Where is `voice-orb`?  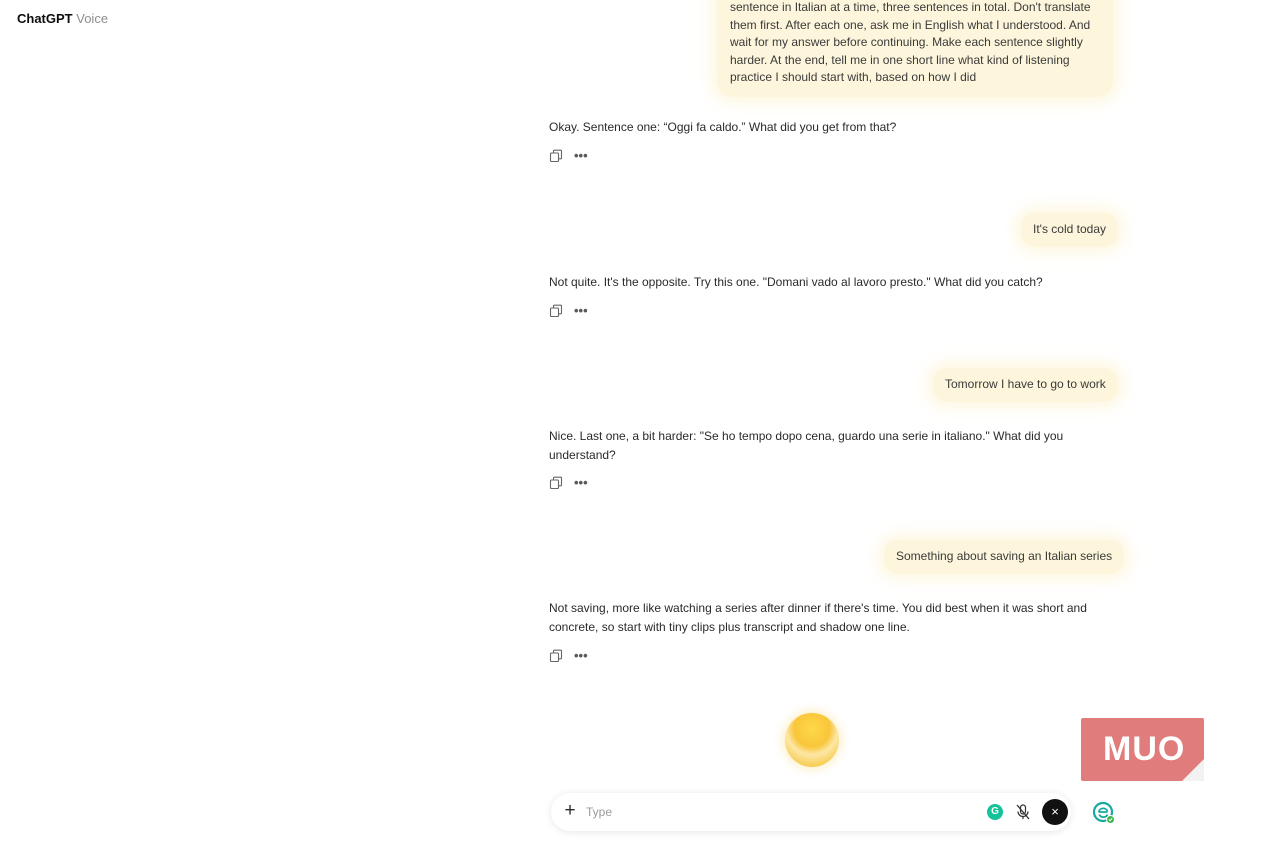
voice-orb is located at coordinates (812, 740).